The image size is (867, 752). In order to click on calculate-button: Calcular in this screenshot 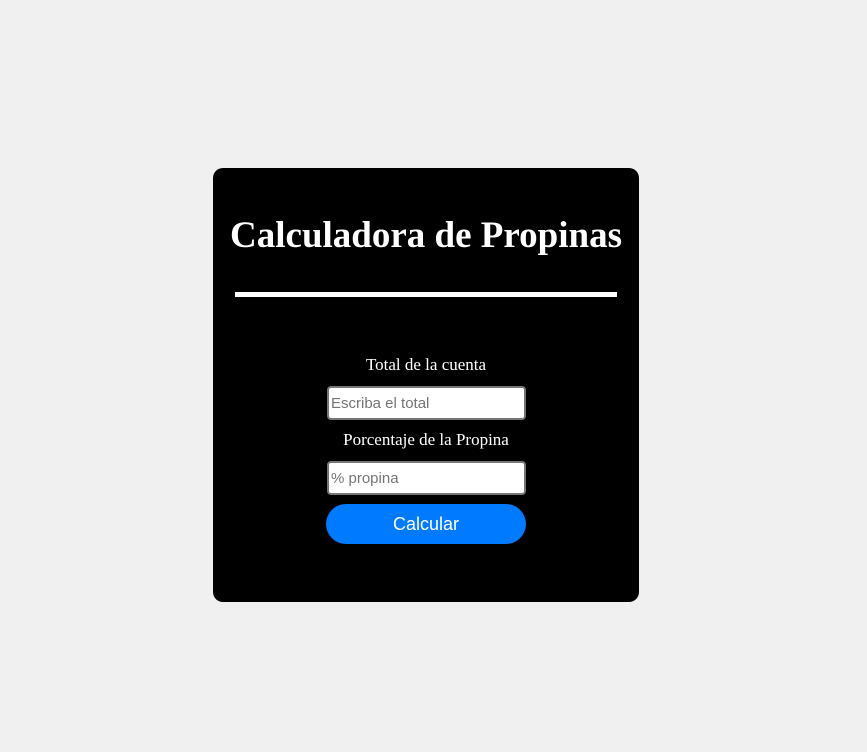, I will do `click(426, 524)`.